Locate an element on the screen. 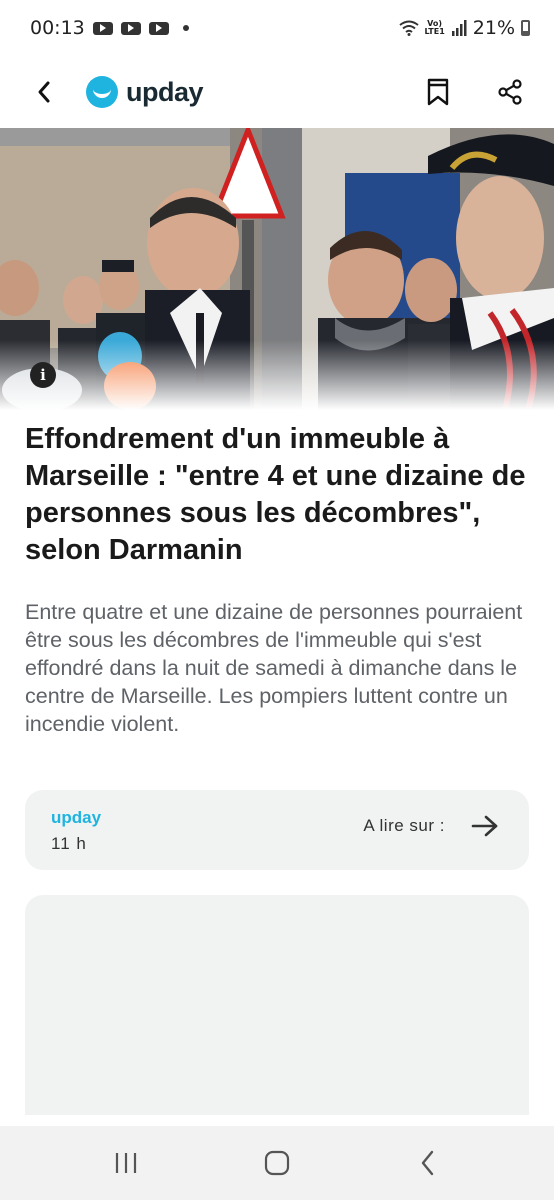  source-card: upday 11 h A lire sur : is located at coordinates (277, 830).